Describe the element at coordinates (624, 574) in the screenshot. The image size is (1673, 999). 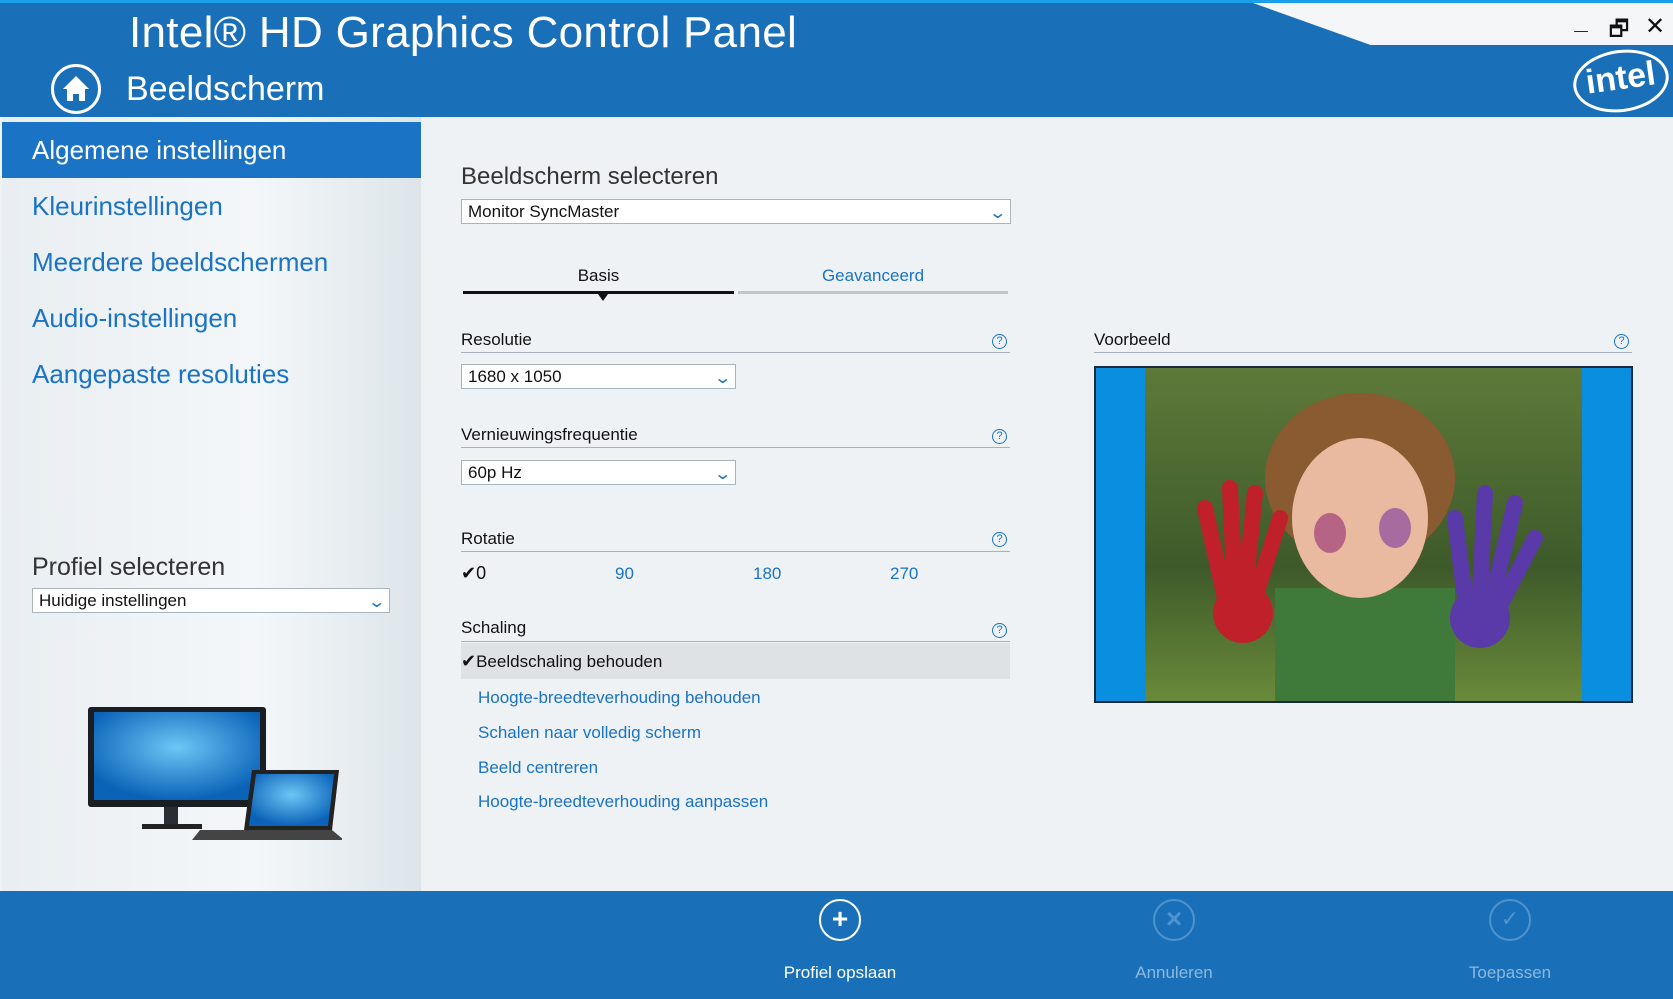
I see `rotation-option-90: 90` at that location.